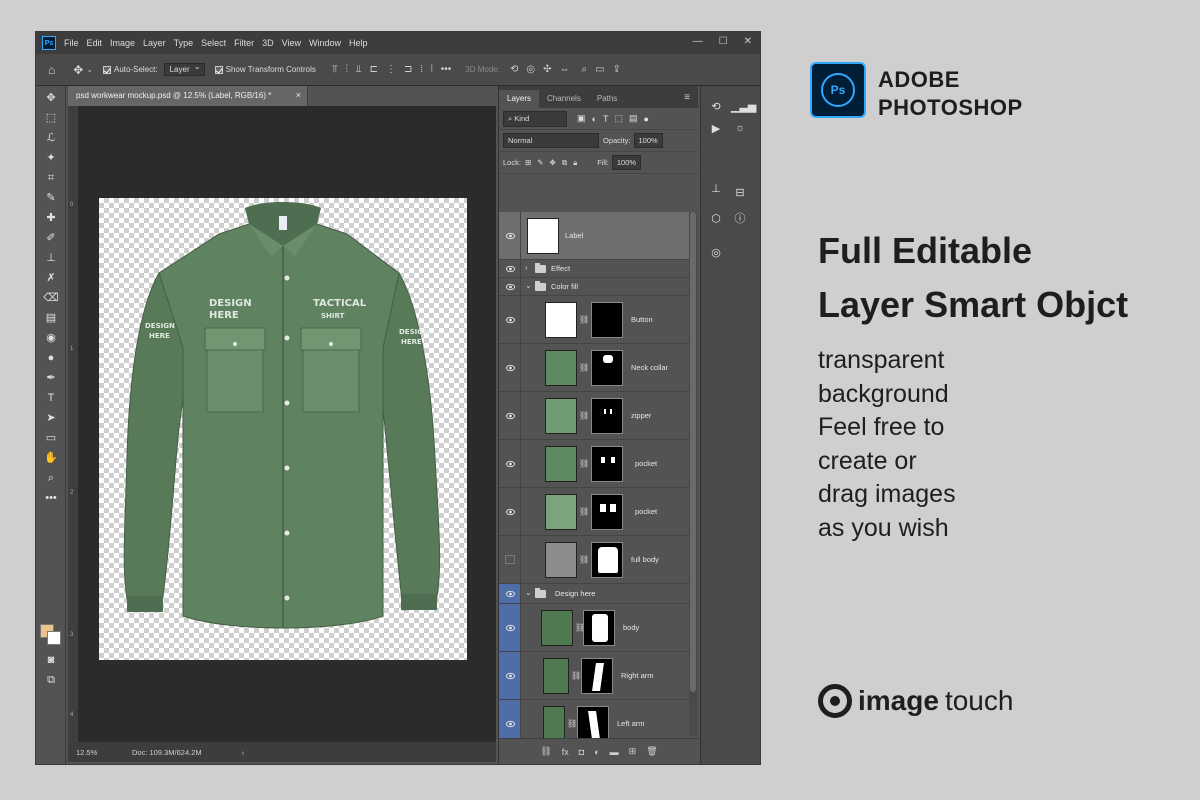  I want to click on pan-3d-icon: ✣, so click(547, 69).